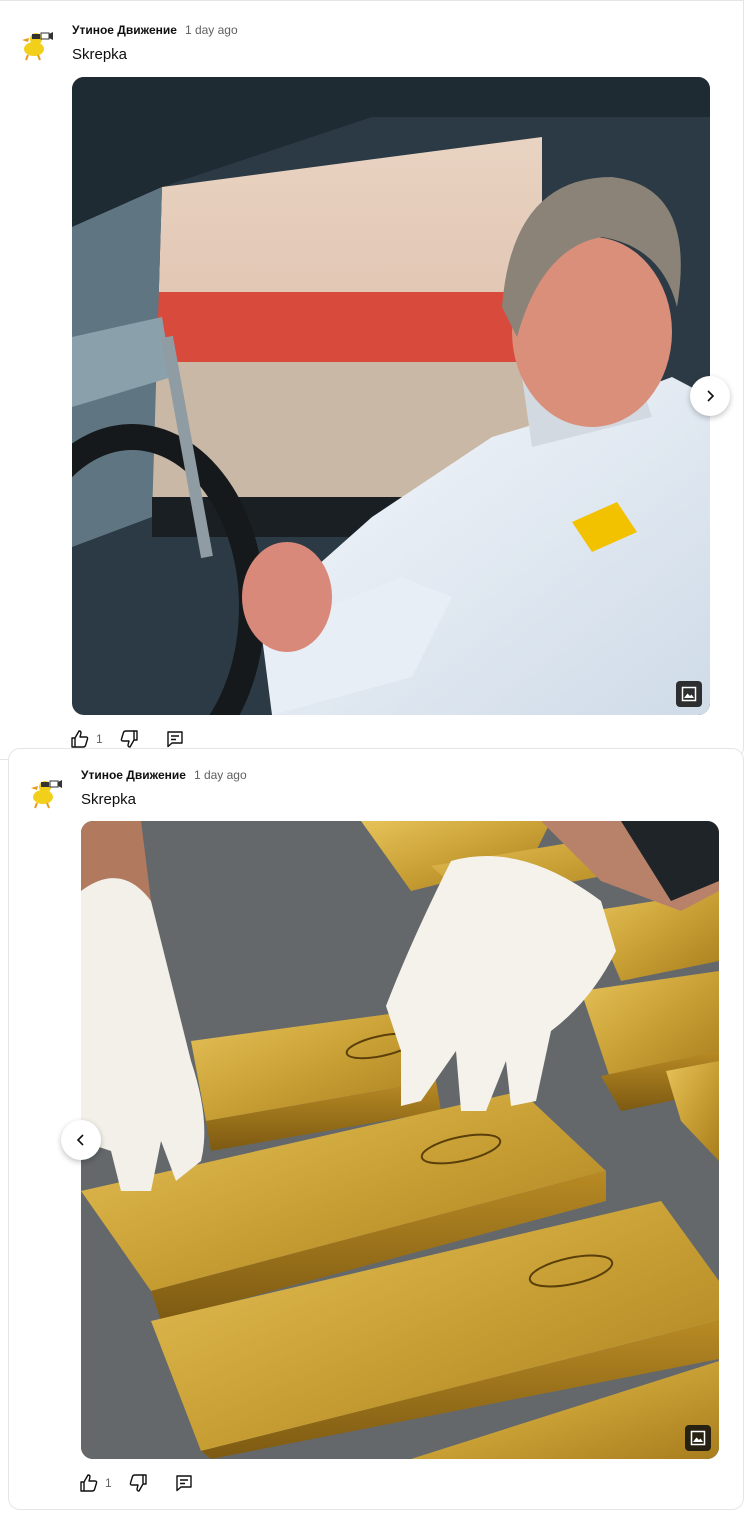 The image size is (744, 1522). I want to click on chevron-left-icon, so click(80, 1140).